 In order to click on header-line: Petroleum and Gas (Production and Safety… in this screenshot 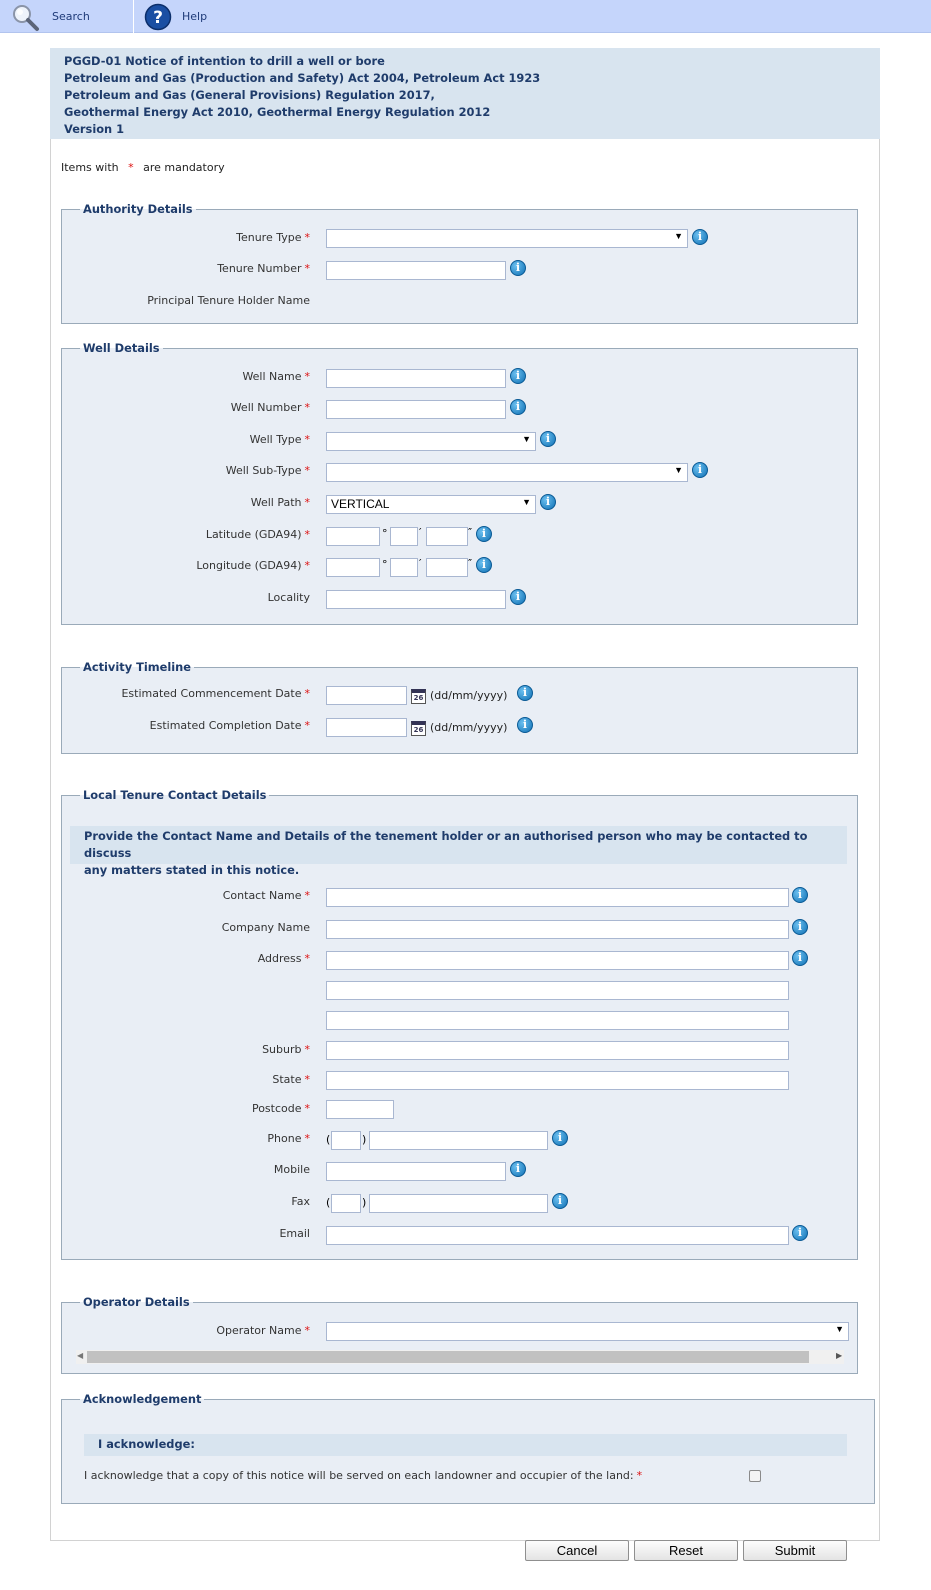, I will do `click(302, 78)`.